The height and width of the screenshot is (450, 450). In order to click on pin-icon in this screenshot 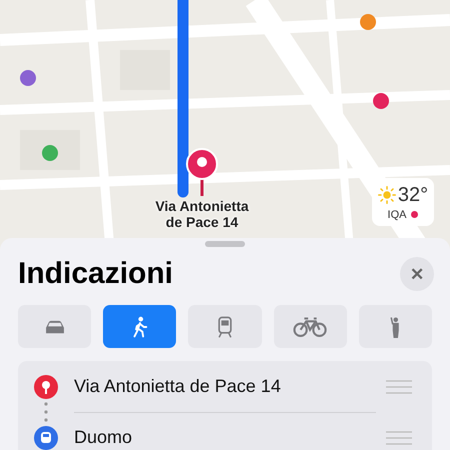, I will do `click(46, 386)`.